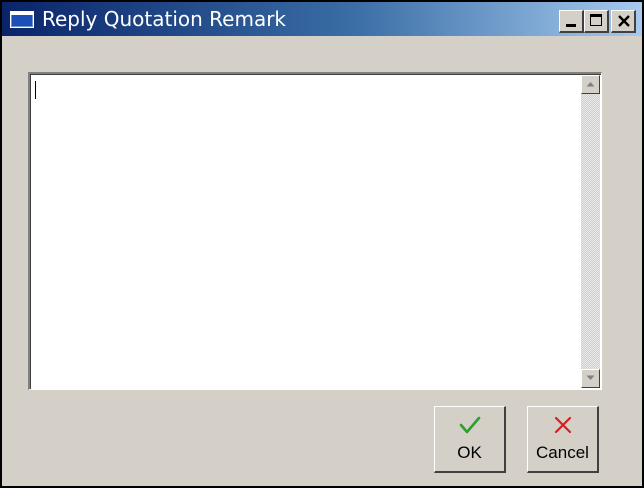  What do you see at coordinates (562, 452) in the screenshot?
I see `cancel-label: Cancel` at bounding box center [562, 452].